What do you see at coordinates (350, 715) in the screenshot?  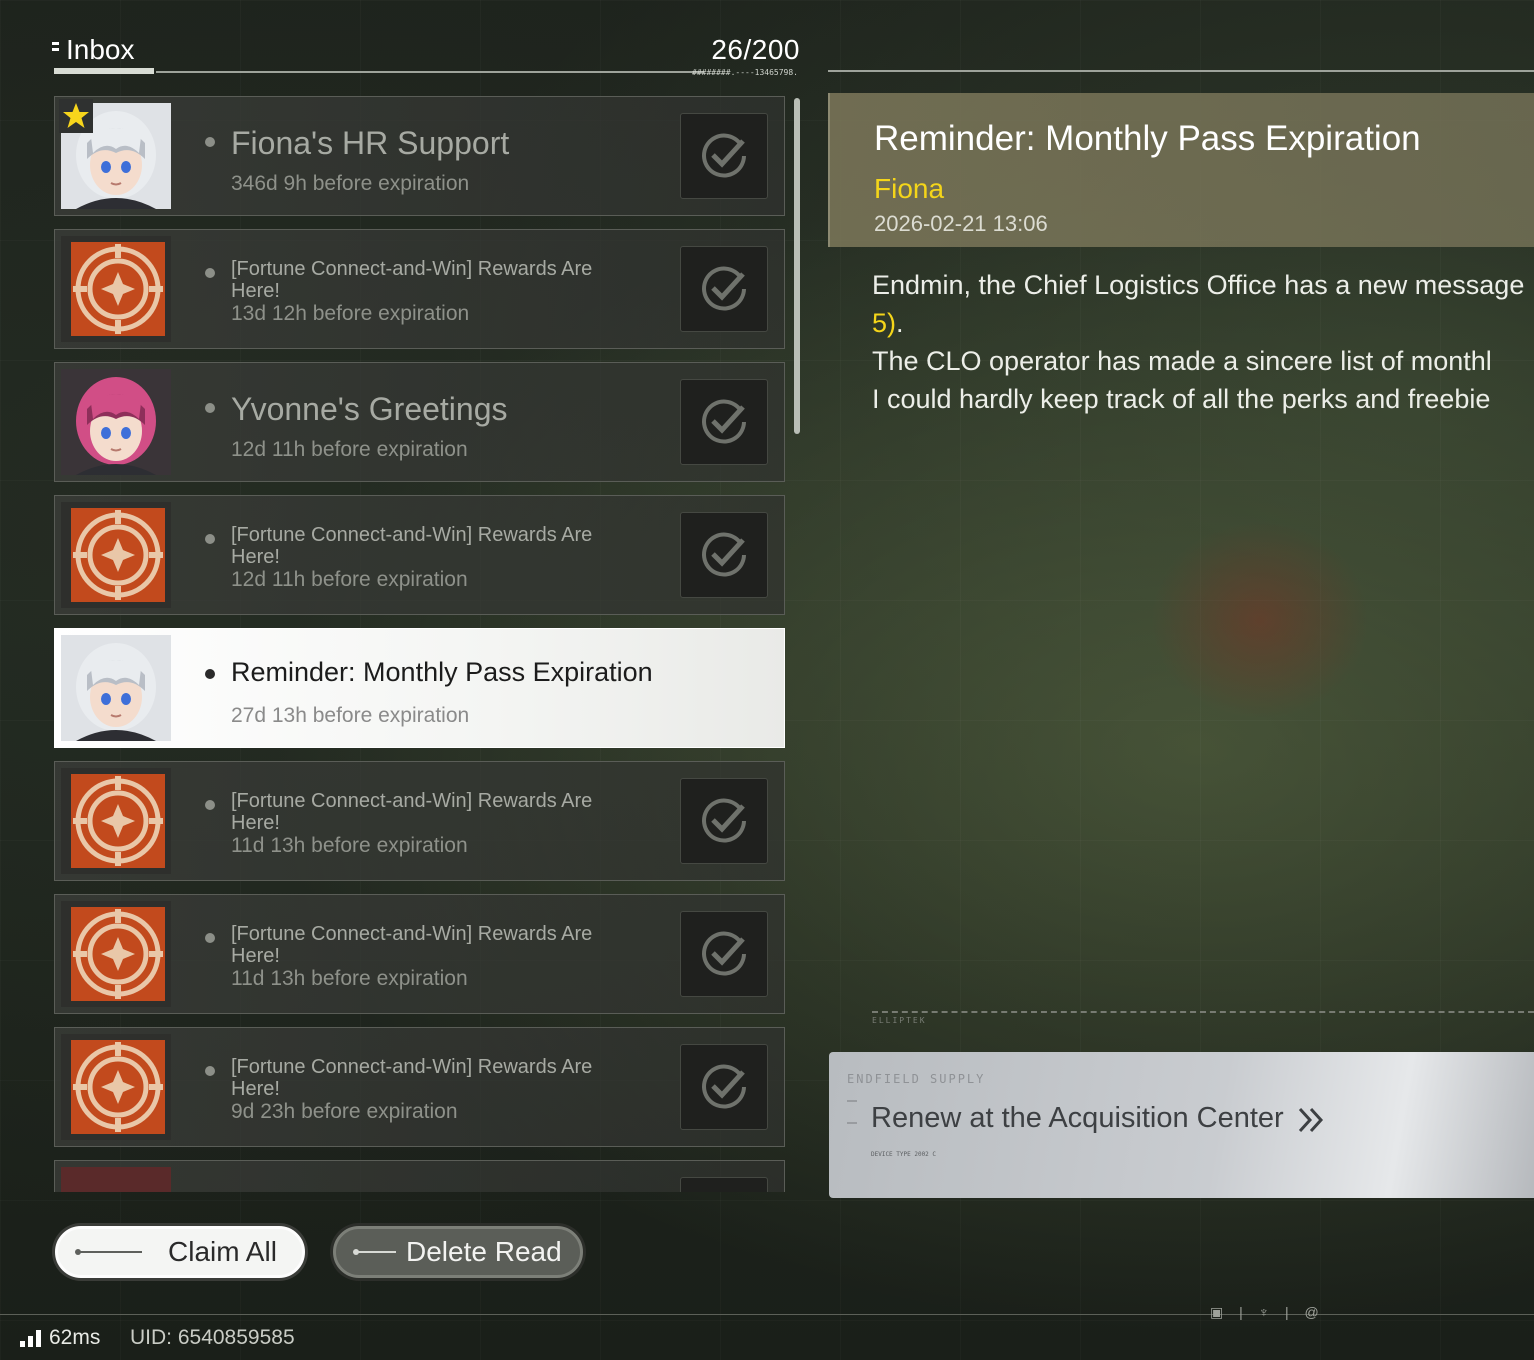 I see `mail-item-expiry: 27d 13h before expiration` at bounding box center [350, 715].